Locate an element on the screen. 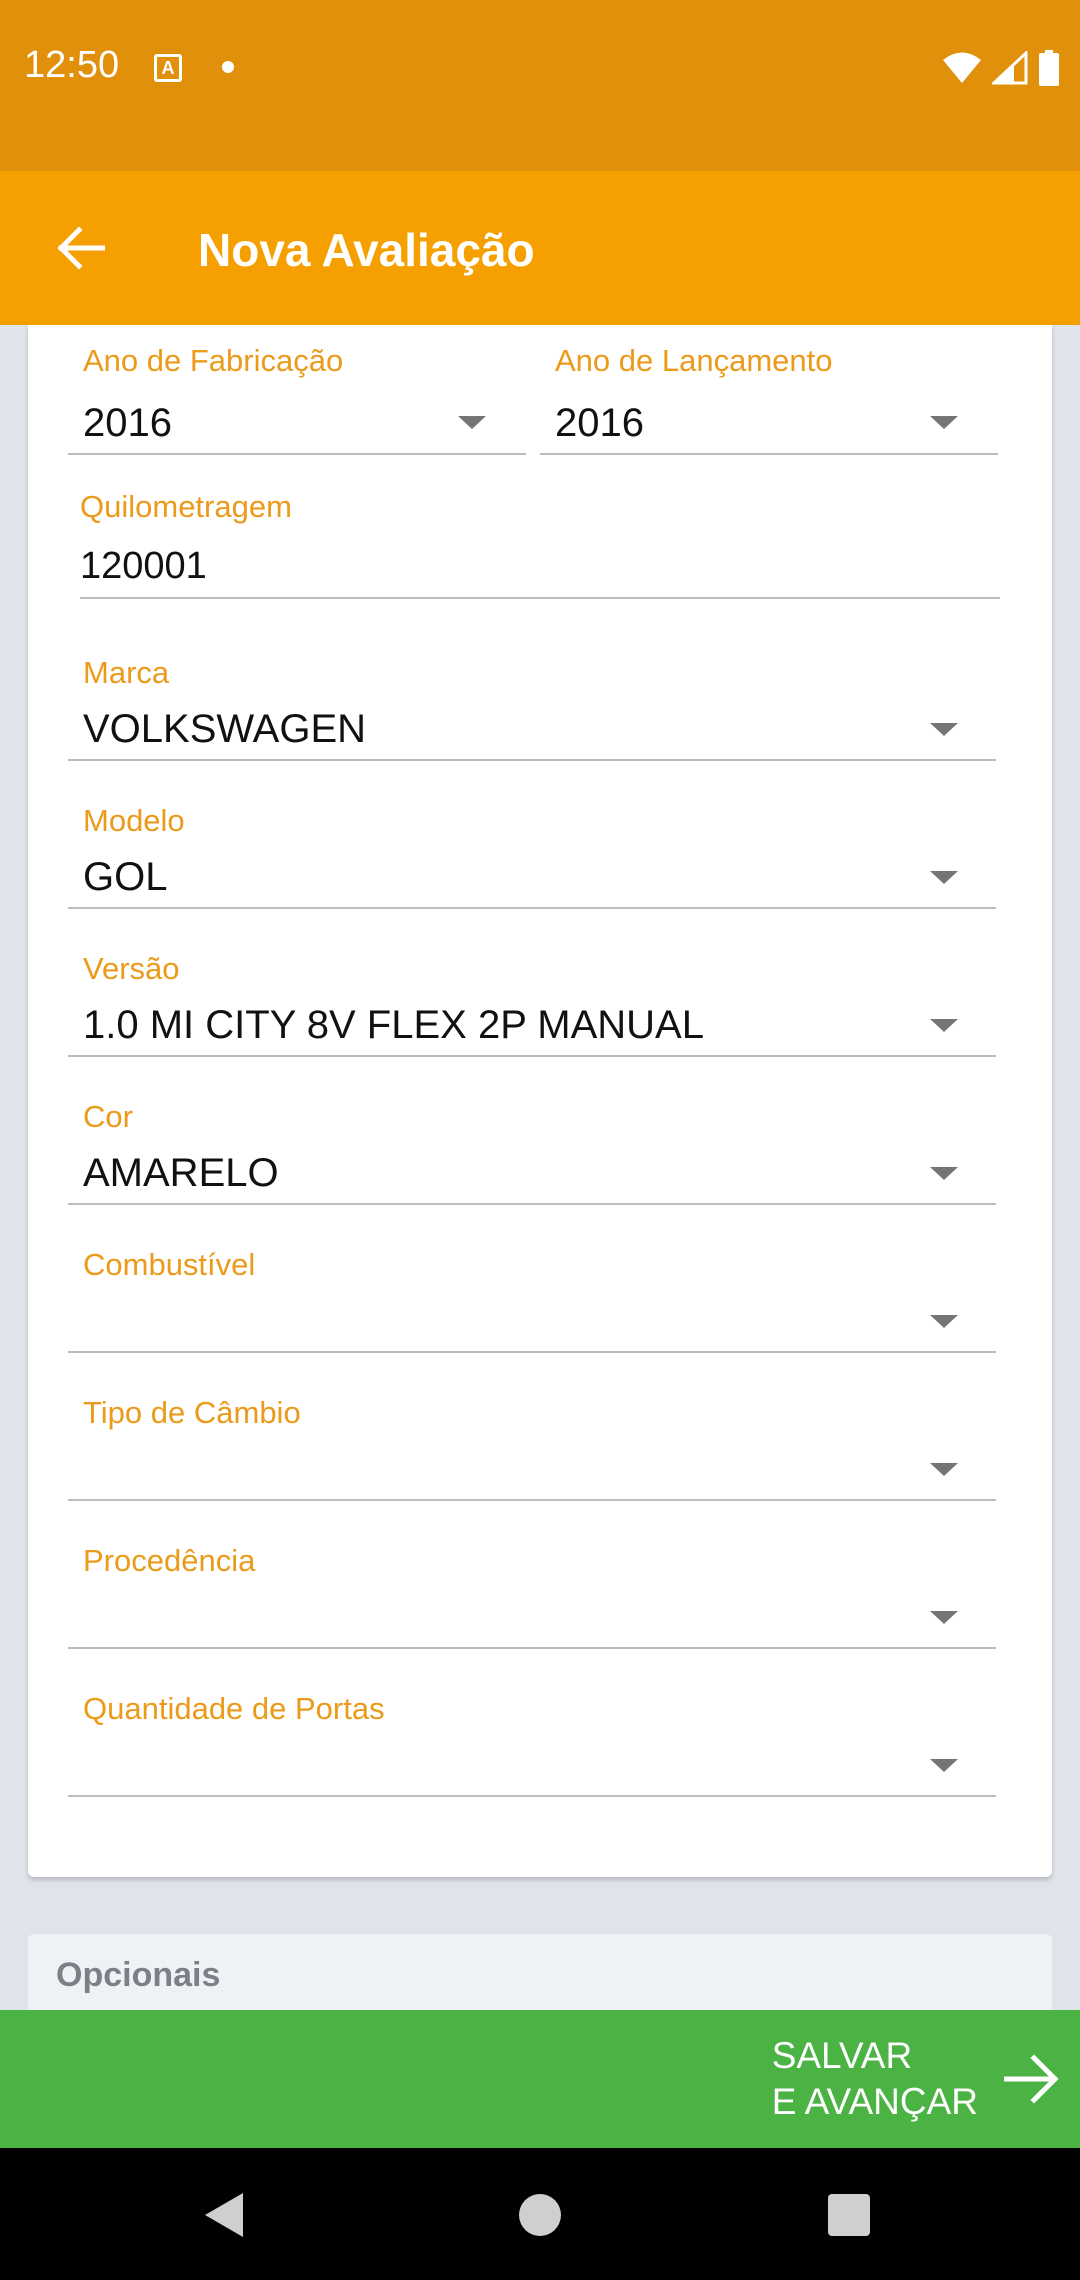  ano-fabricacao-label: Ano de Fabricação is located at coordinates (213, 360).